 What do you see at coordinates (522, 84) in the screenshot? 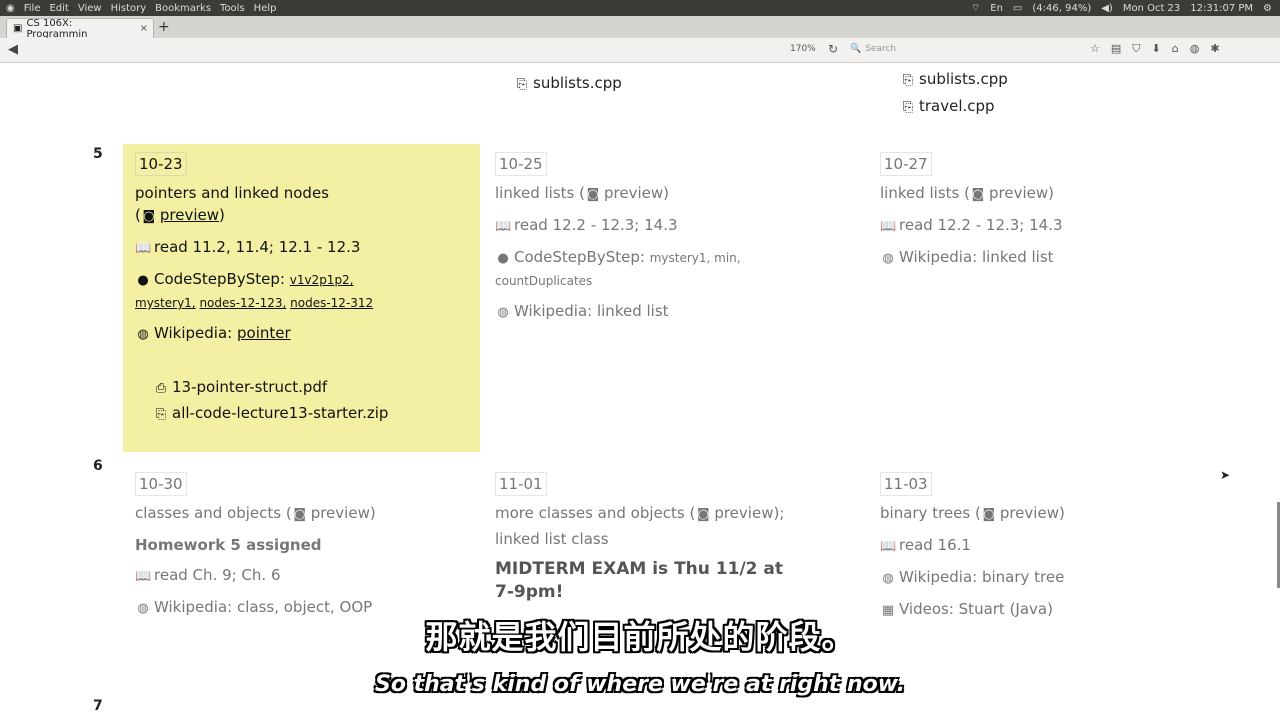
I see `code-file-icon: ⎘` at bounding box center [522, 84].